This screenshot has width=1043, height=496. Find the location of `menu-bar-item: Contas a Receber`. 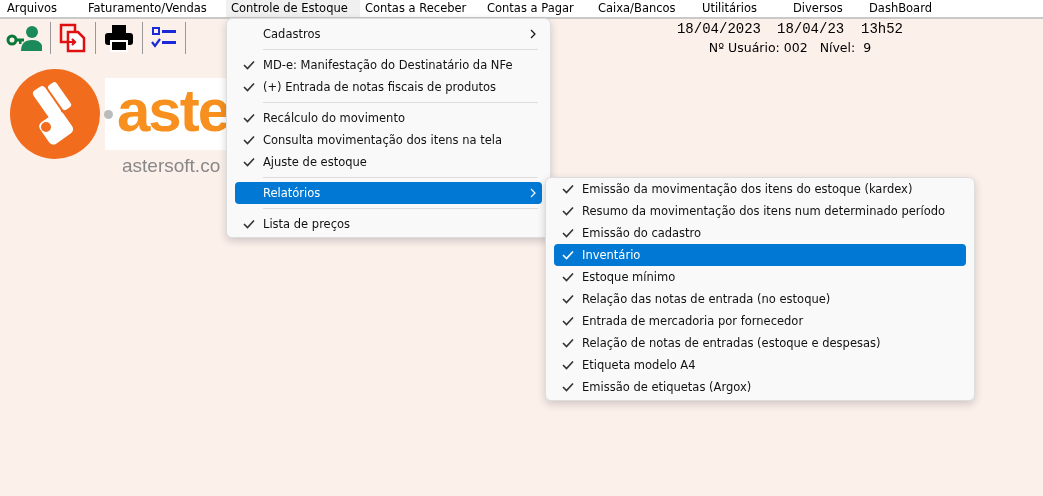

menu-bar-item: Contas a Receber is located at coordinates (421, 8).